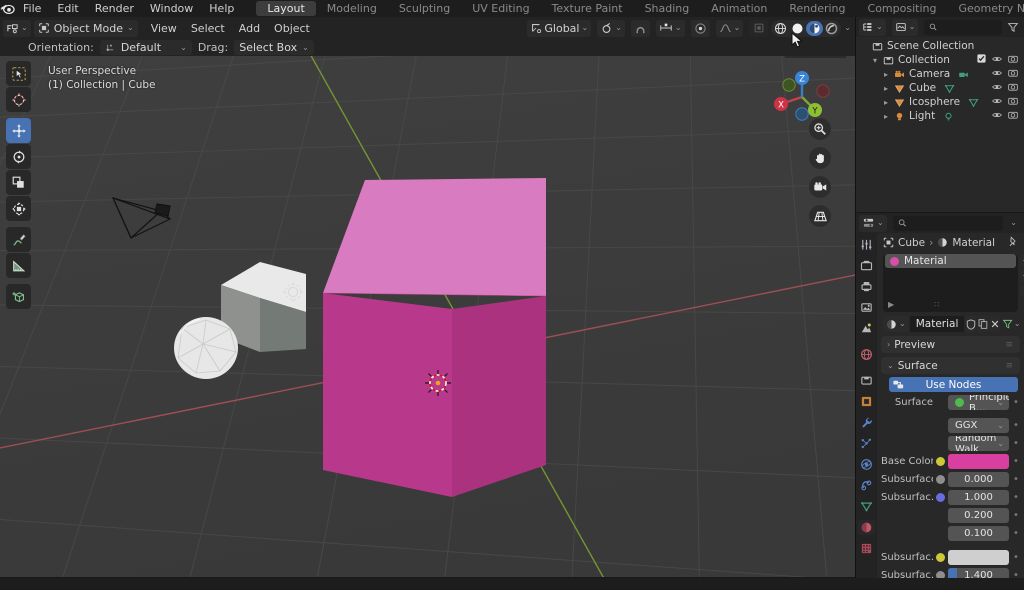 The width and height of the screenshot is (1024, 590). What do you see at coordinates (866, 244) in the screenshot?
I see `tool-tab` at bounding box center [866, 244].